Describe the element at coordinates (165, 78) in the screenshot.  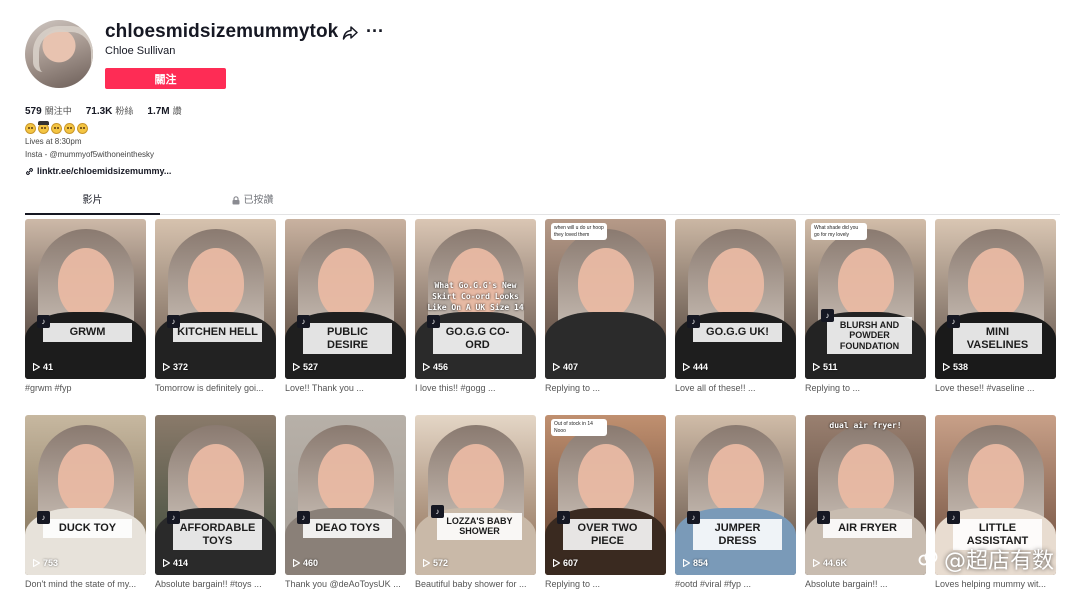
I see `follow-button: 關注` at that location.